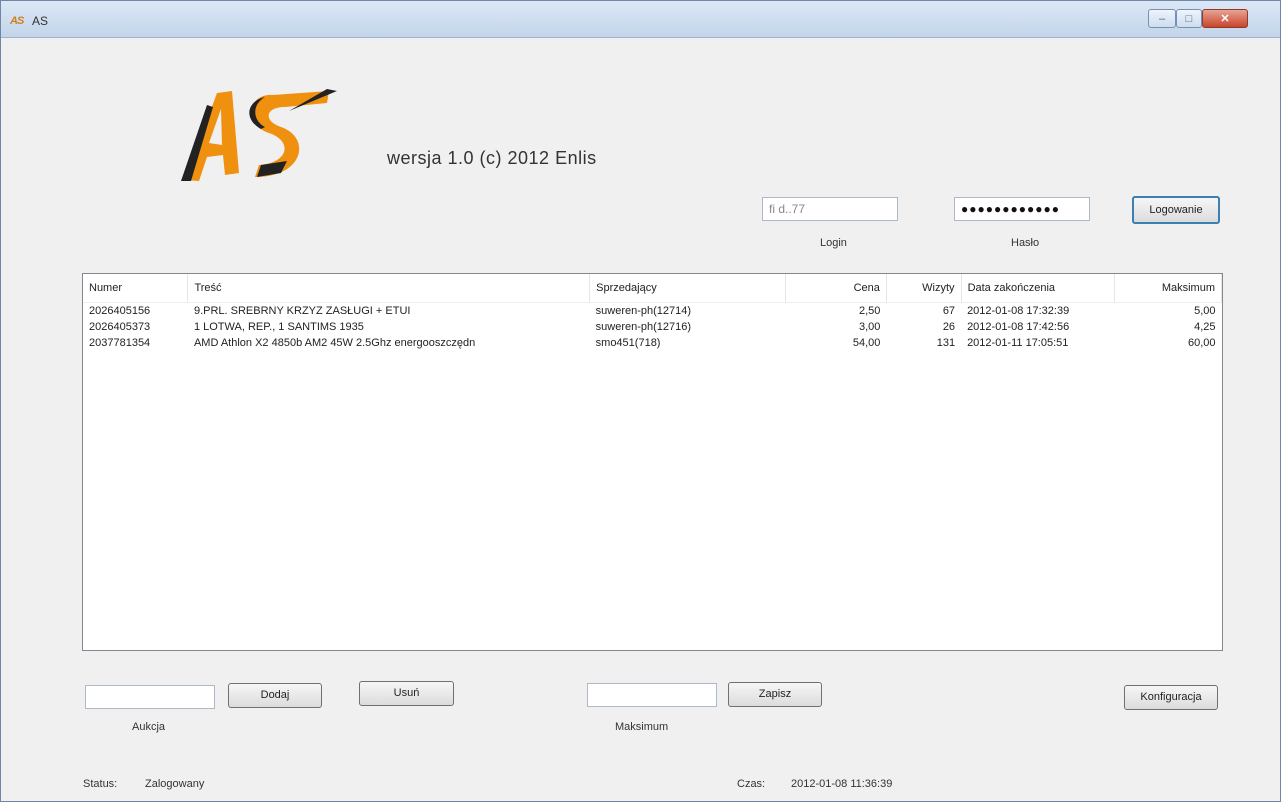  What do you see at coordinates (642, 727) in the screenshot?
I see `maximum-label: Maksimum` at bounding box center [642, 727].